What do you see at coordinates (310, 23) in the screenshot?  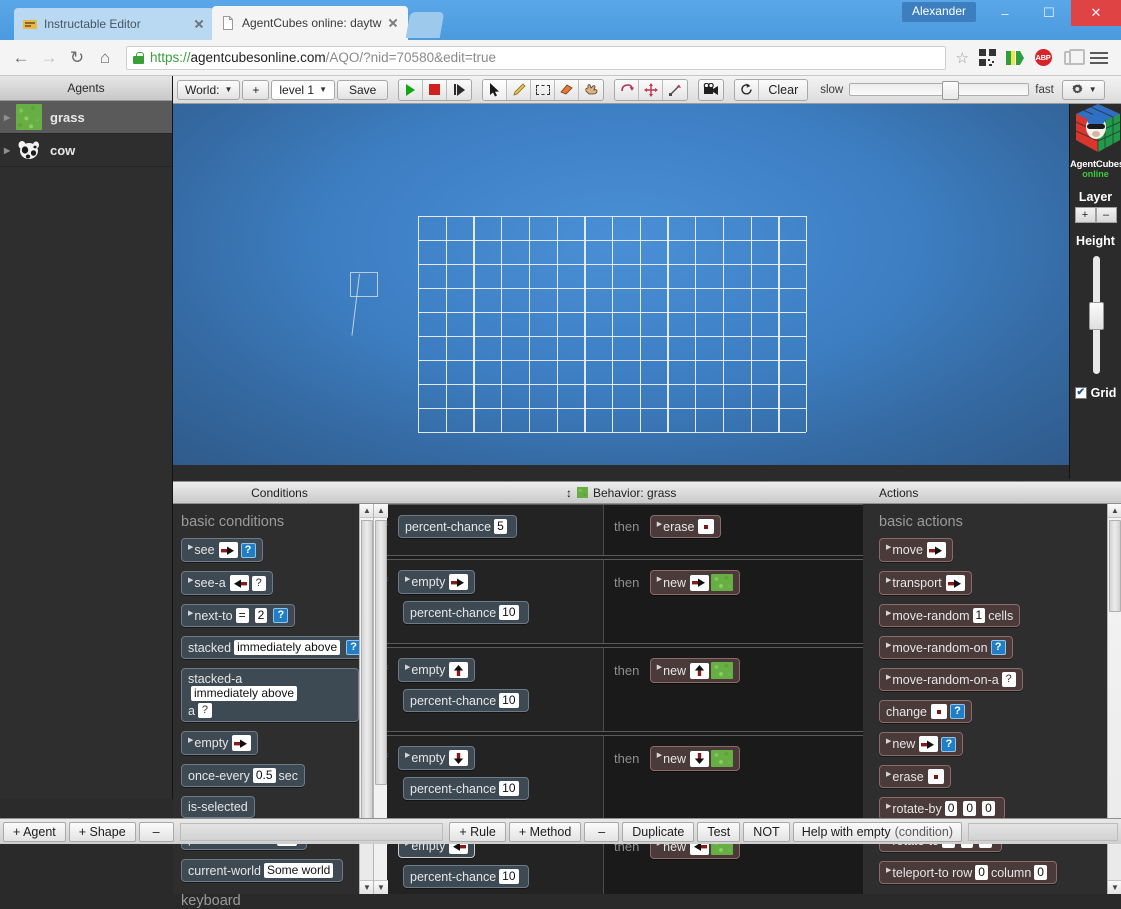 I see `browser-tab-agentcubes: AgentCubes online: daytw` at bounding box center [310, 23].